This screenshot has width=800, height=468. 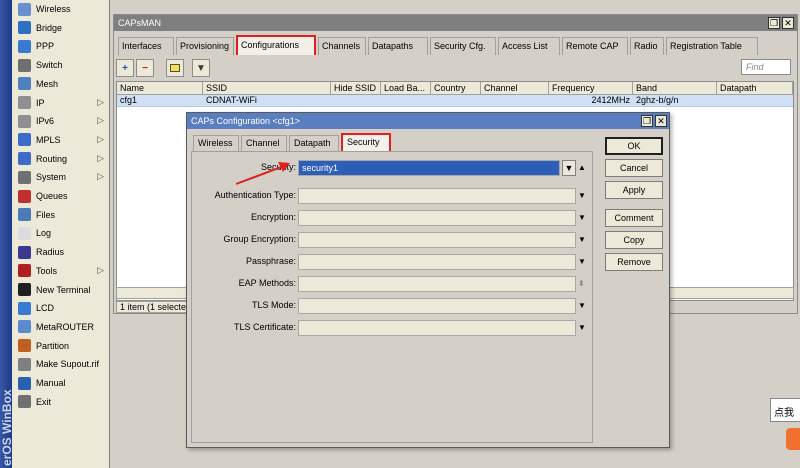 What do you see at coordinates (100, 138) in the screenshot?
I see `submenu-arrow-icon: ▷` at bounding box center [100, 138].